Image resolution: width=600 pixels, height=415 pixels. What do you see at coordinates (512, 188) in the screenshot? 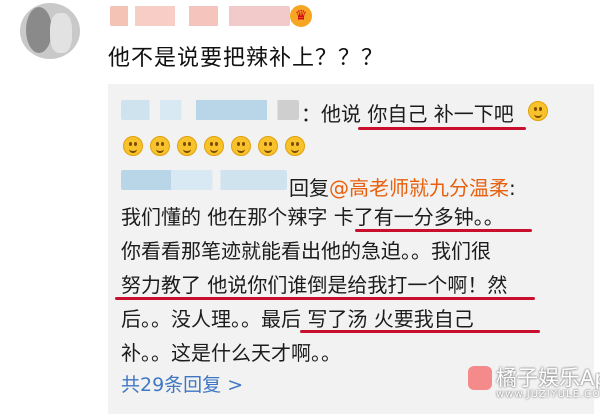
I see `reply-colon: :` at bounding box center [512, 188].